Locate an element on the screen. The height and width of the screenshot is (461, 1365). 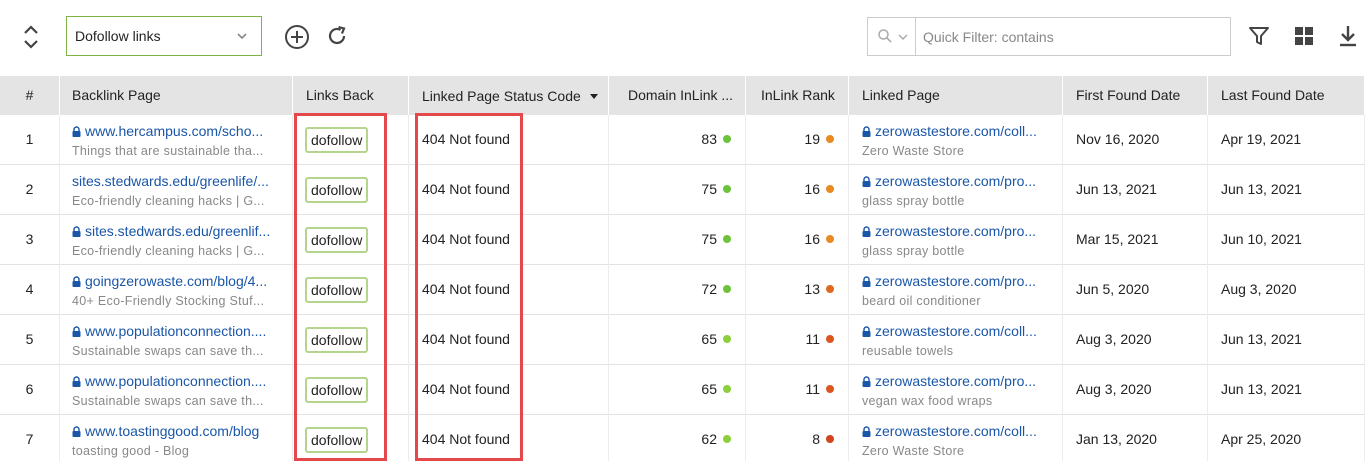
backlink-url: www.toastinggood.com/blog is located at coordinates (172, 431).